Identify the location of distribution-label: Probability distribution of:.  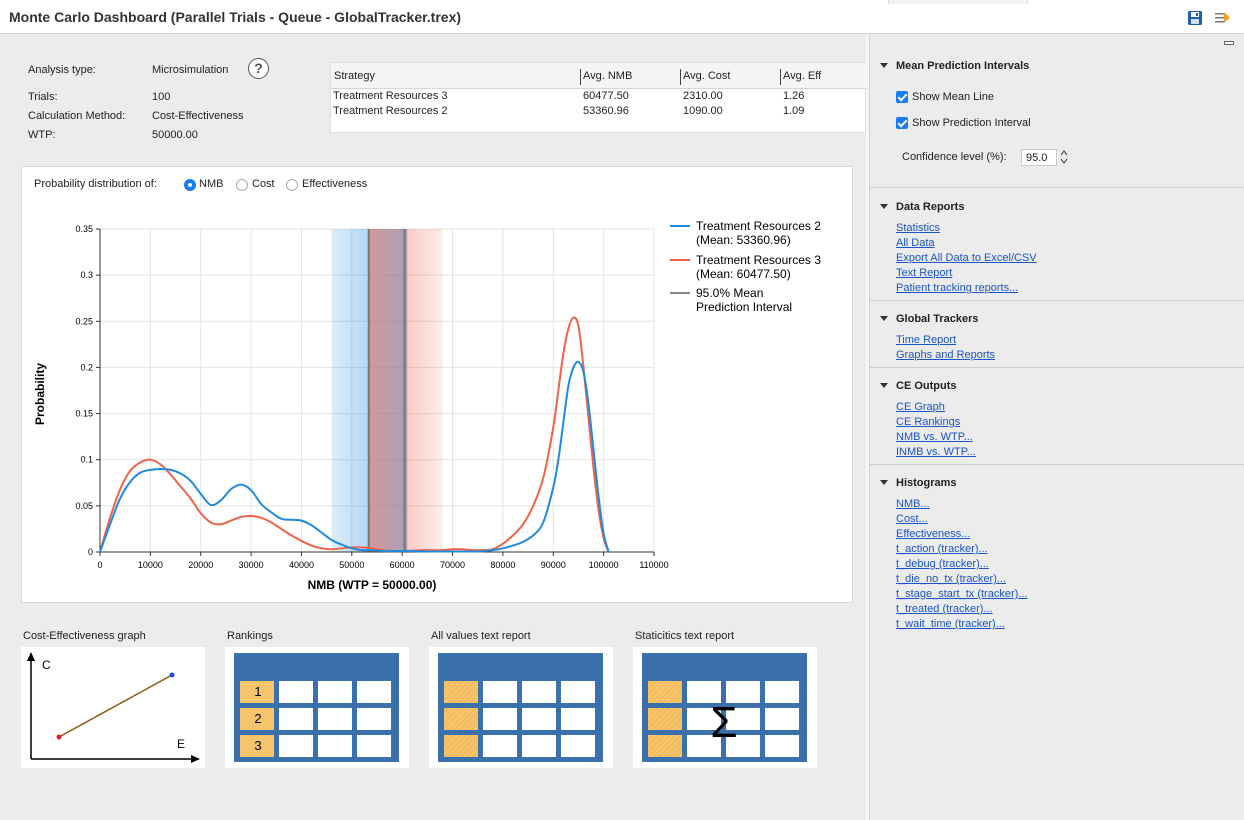
(95, 184).